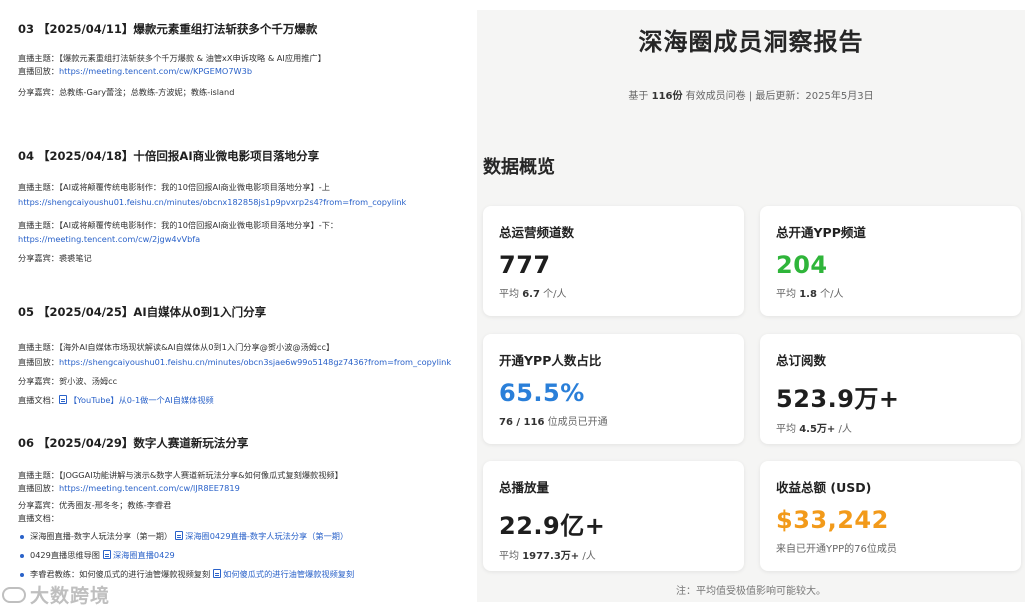  Describe the element at coordinates (141, 400) in the screenshot. I see `doc-link: 【YouTube】从0-1做一个AI自媒体视频` at that location.